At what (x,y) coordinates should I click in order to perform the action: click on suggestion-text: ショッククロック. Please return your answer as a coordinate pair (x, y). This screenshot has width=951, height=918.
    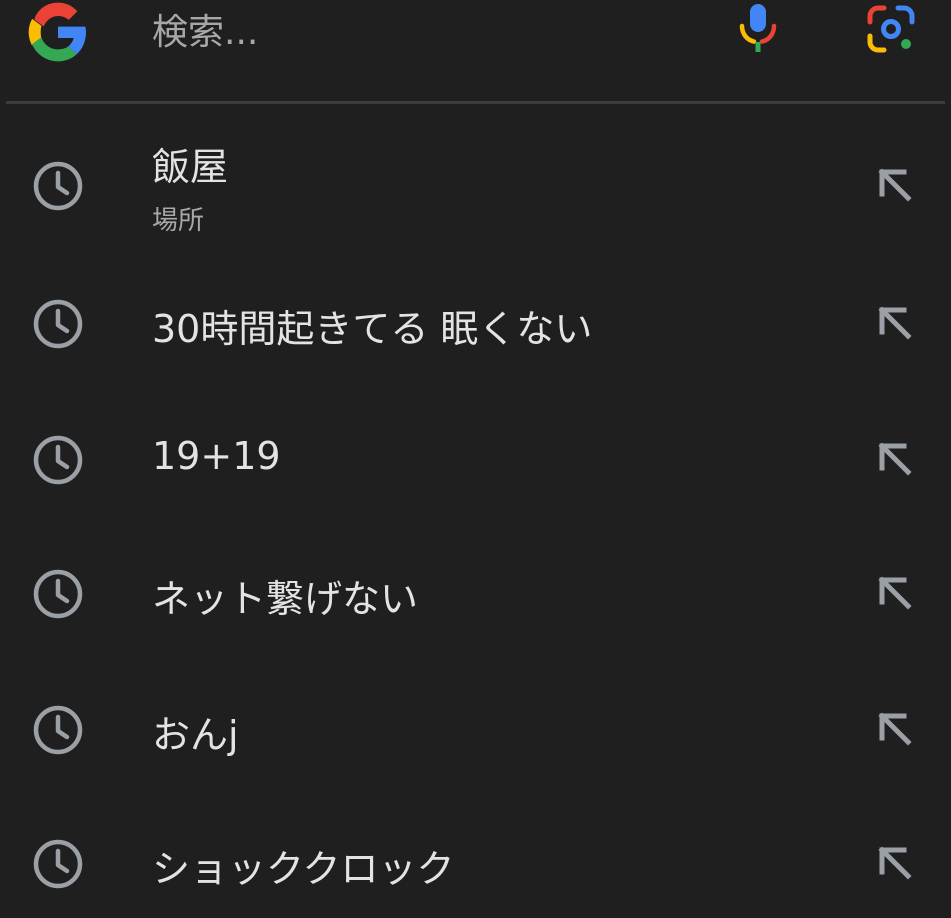
    Looking at the image, I should click on (303, 869).